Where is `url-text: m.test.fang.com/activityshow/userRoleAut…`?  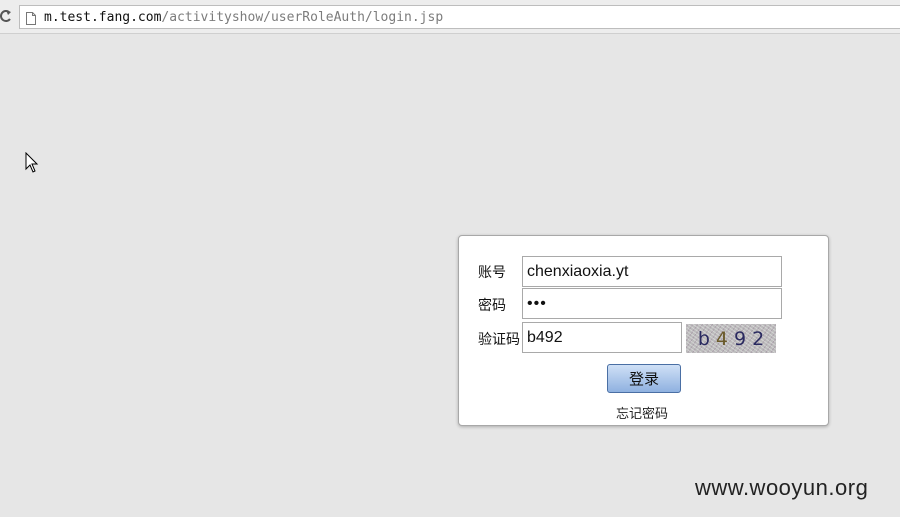 url-text: m.test.fang.com/activityshow/userRoleAut… is located at coordinates (243, 17).